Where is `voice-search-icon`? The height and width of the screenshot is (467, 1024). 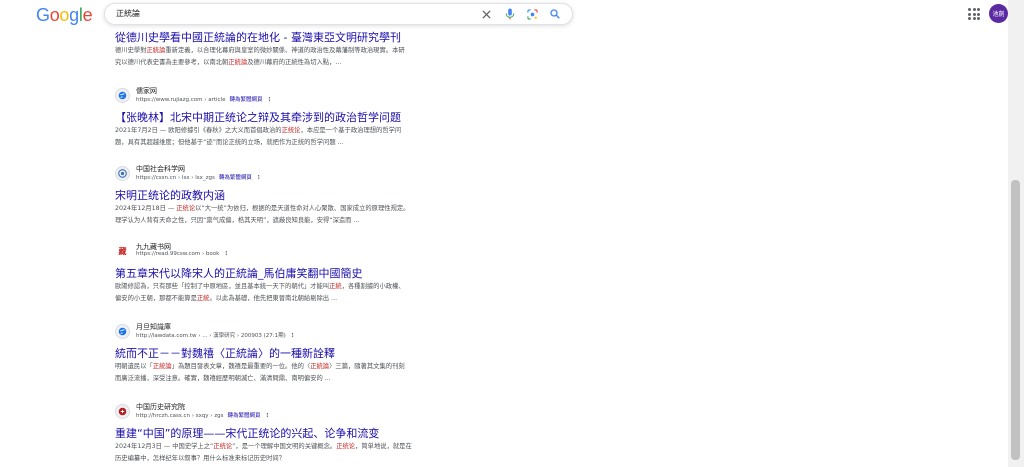
voice-search-icon is located at coordinates (510, 14).